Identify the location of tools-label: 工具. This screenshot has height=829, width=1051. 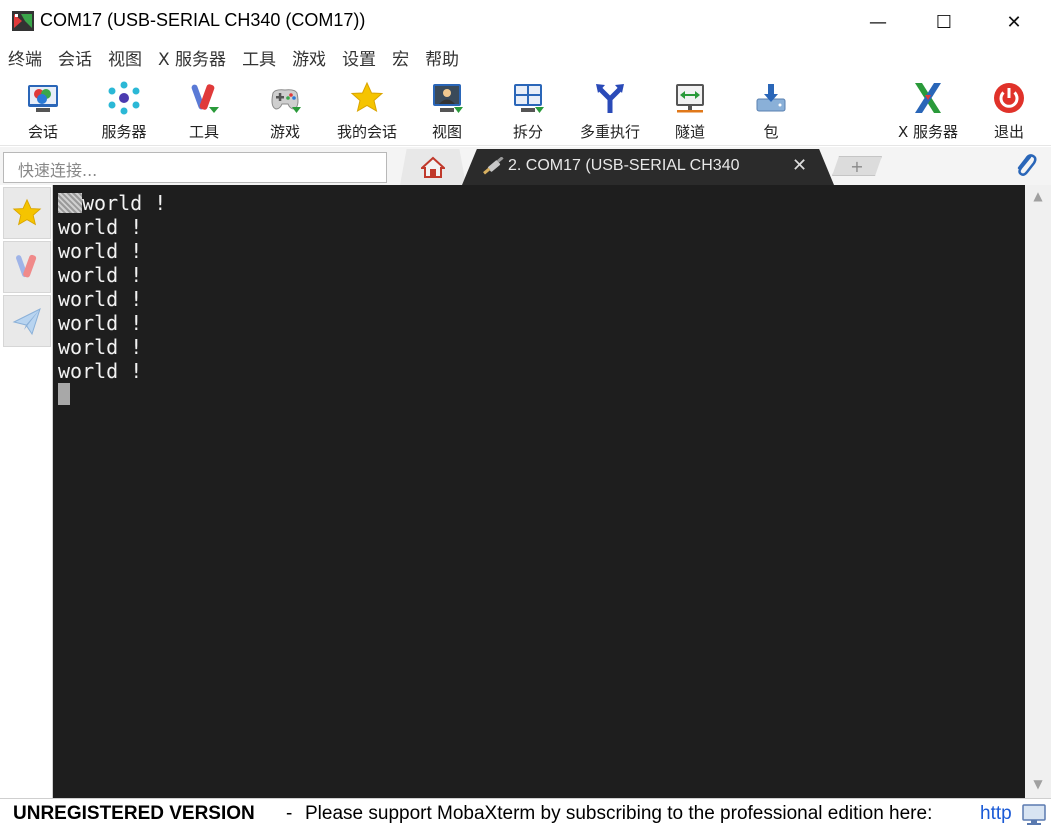
(203, 132).